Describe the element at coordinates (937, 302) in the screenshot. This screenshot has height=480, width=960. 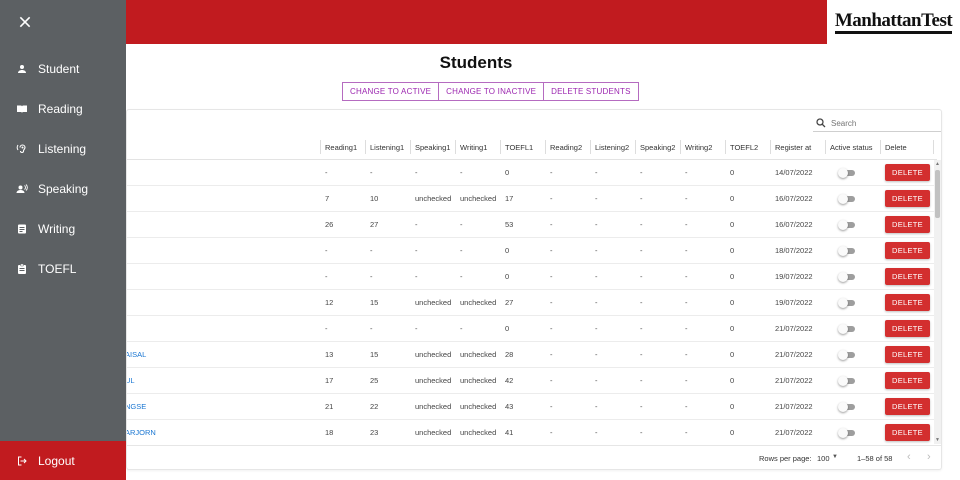
I see `table-scrollbar: ▲ ▼` at that location.